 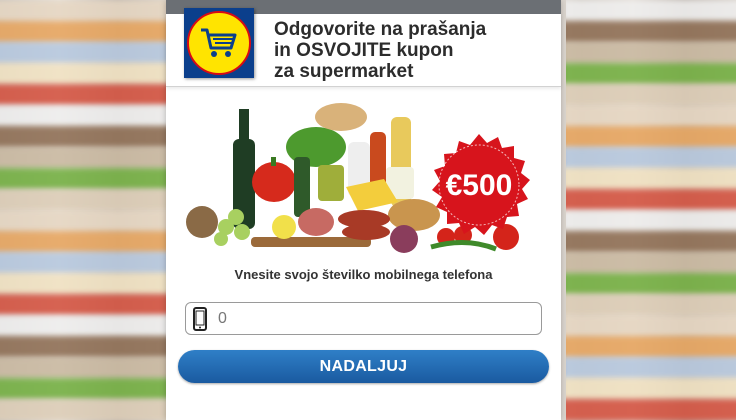 I want to click on shopping-cart-icon, so click(x=219, y=42).